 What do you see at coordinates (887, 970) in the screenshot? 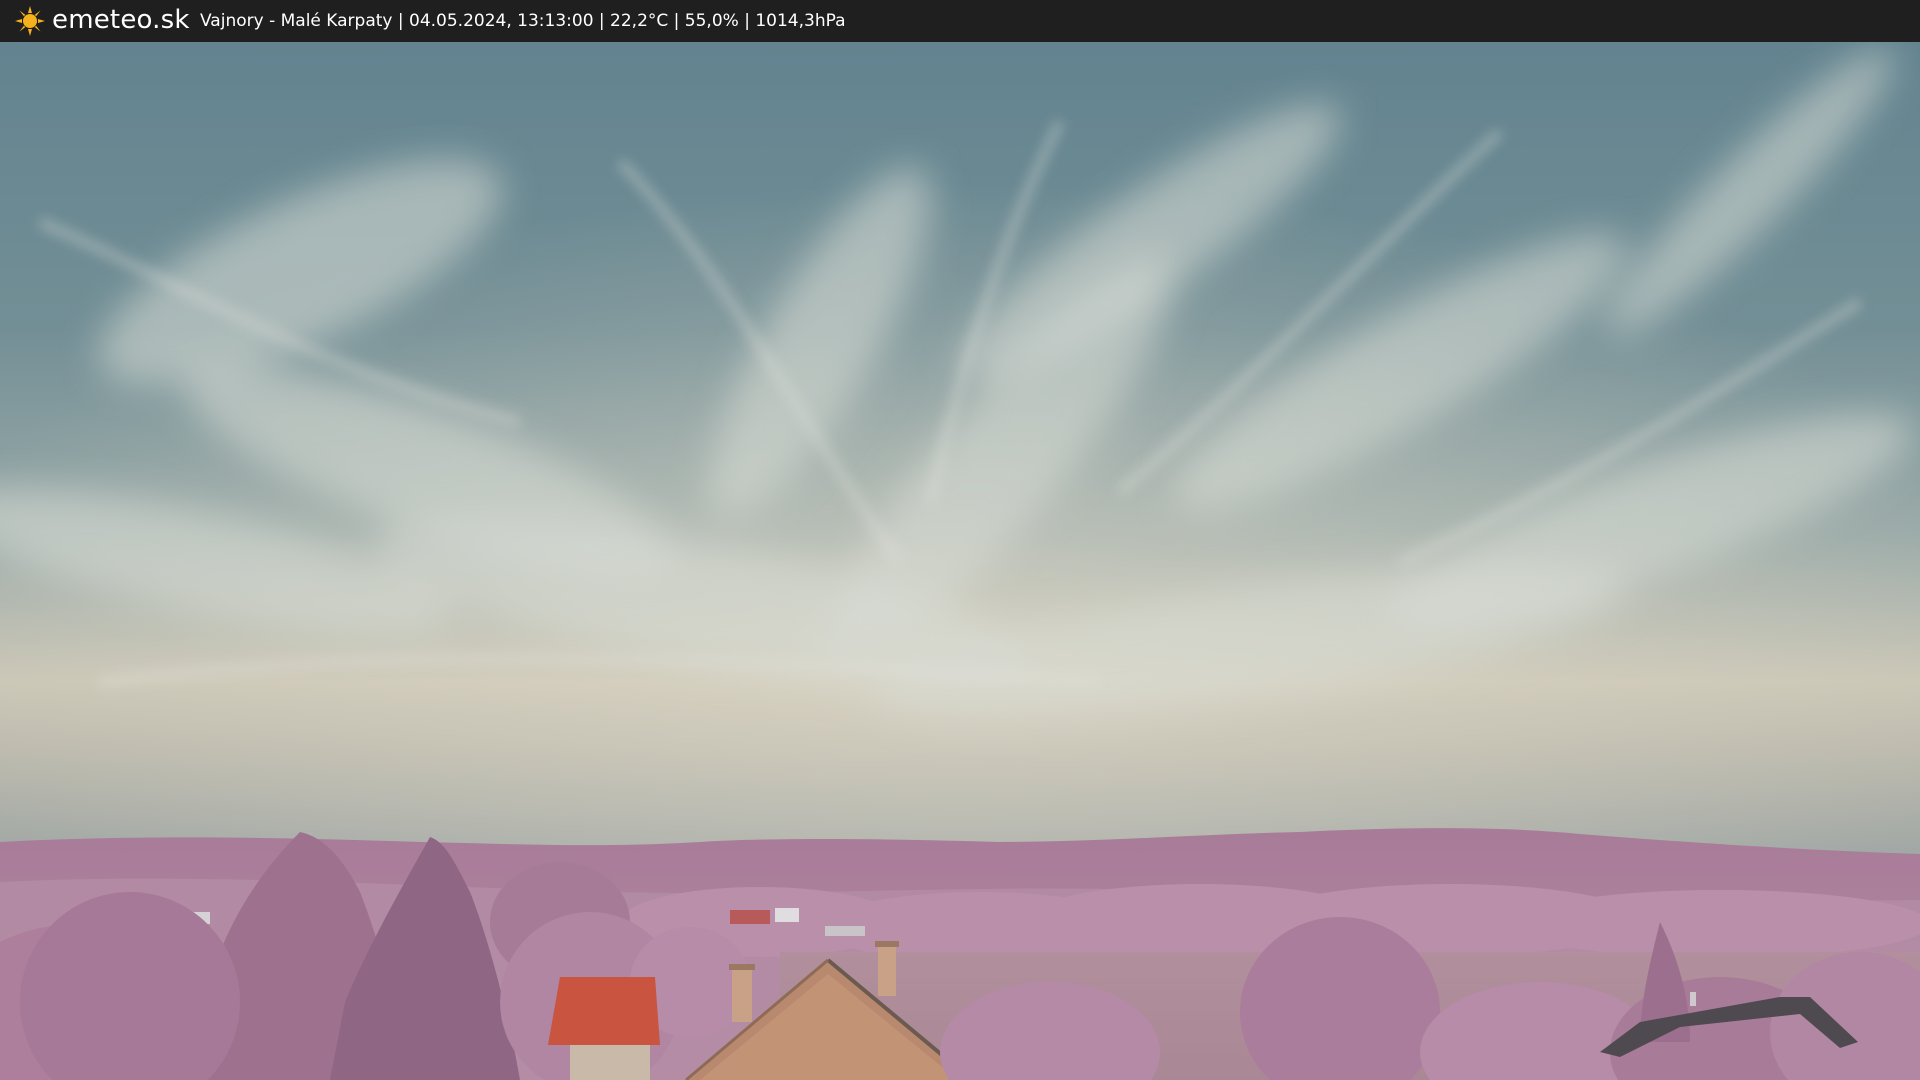
I see `chimney-right` at bounding box center [887, 970].